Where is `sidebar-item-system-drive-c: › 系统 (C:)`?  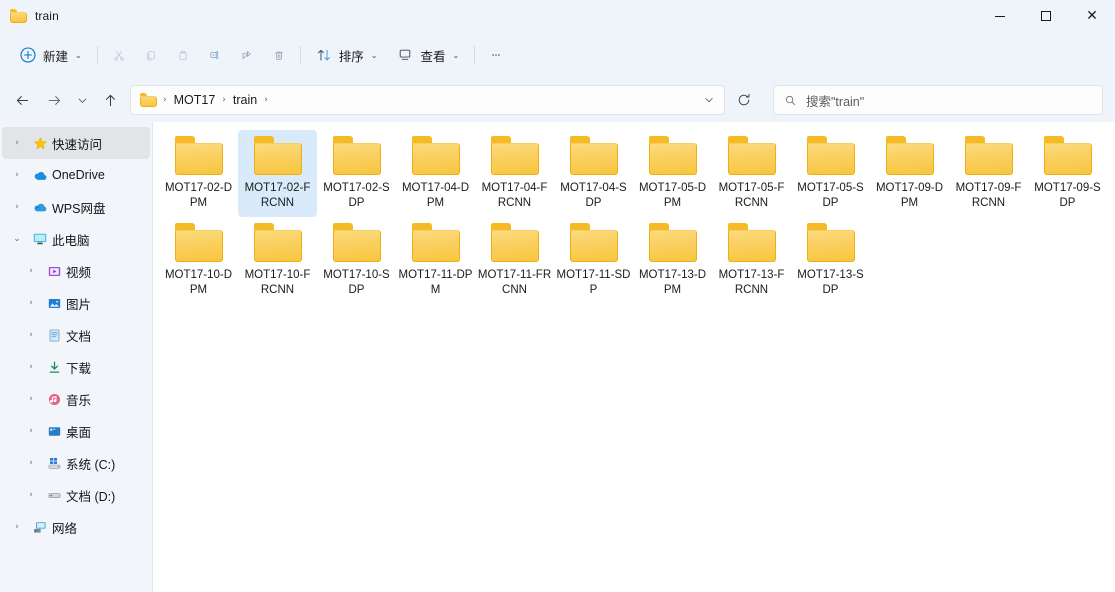 sidebar-item-system-drive-c: › 系统 (C:) is located at coordinates (76, 463).